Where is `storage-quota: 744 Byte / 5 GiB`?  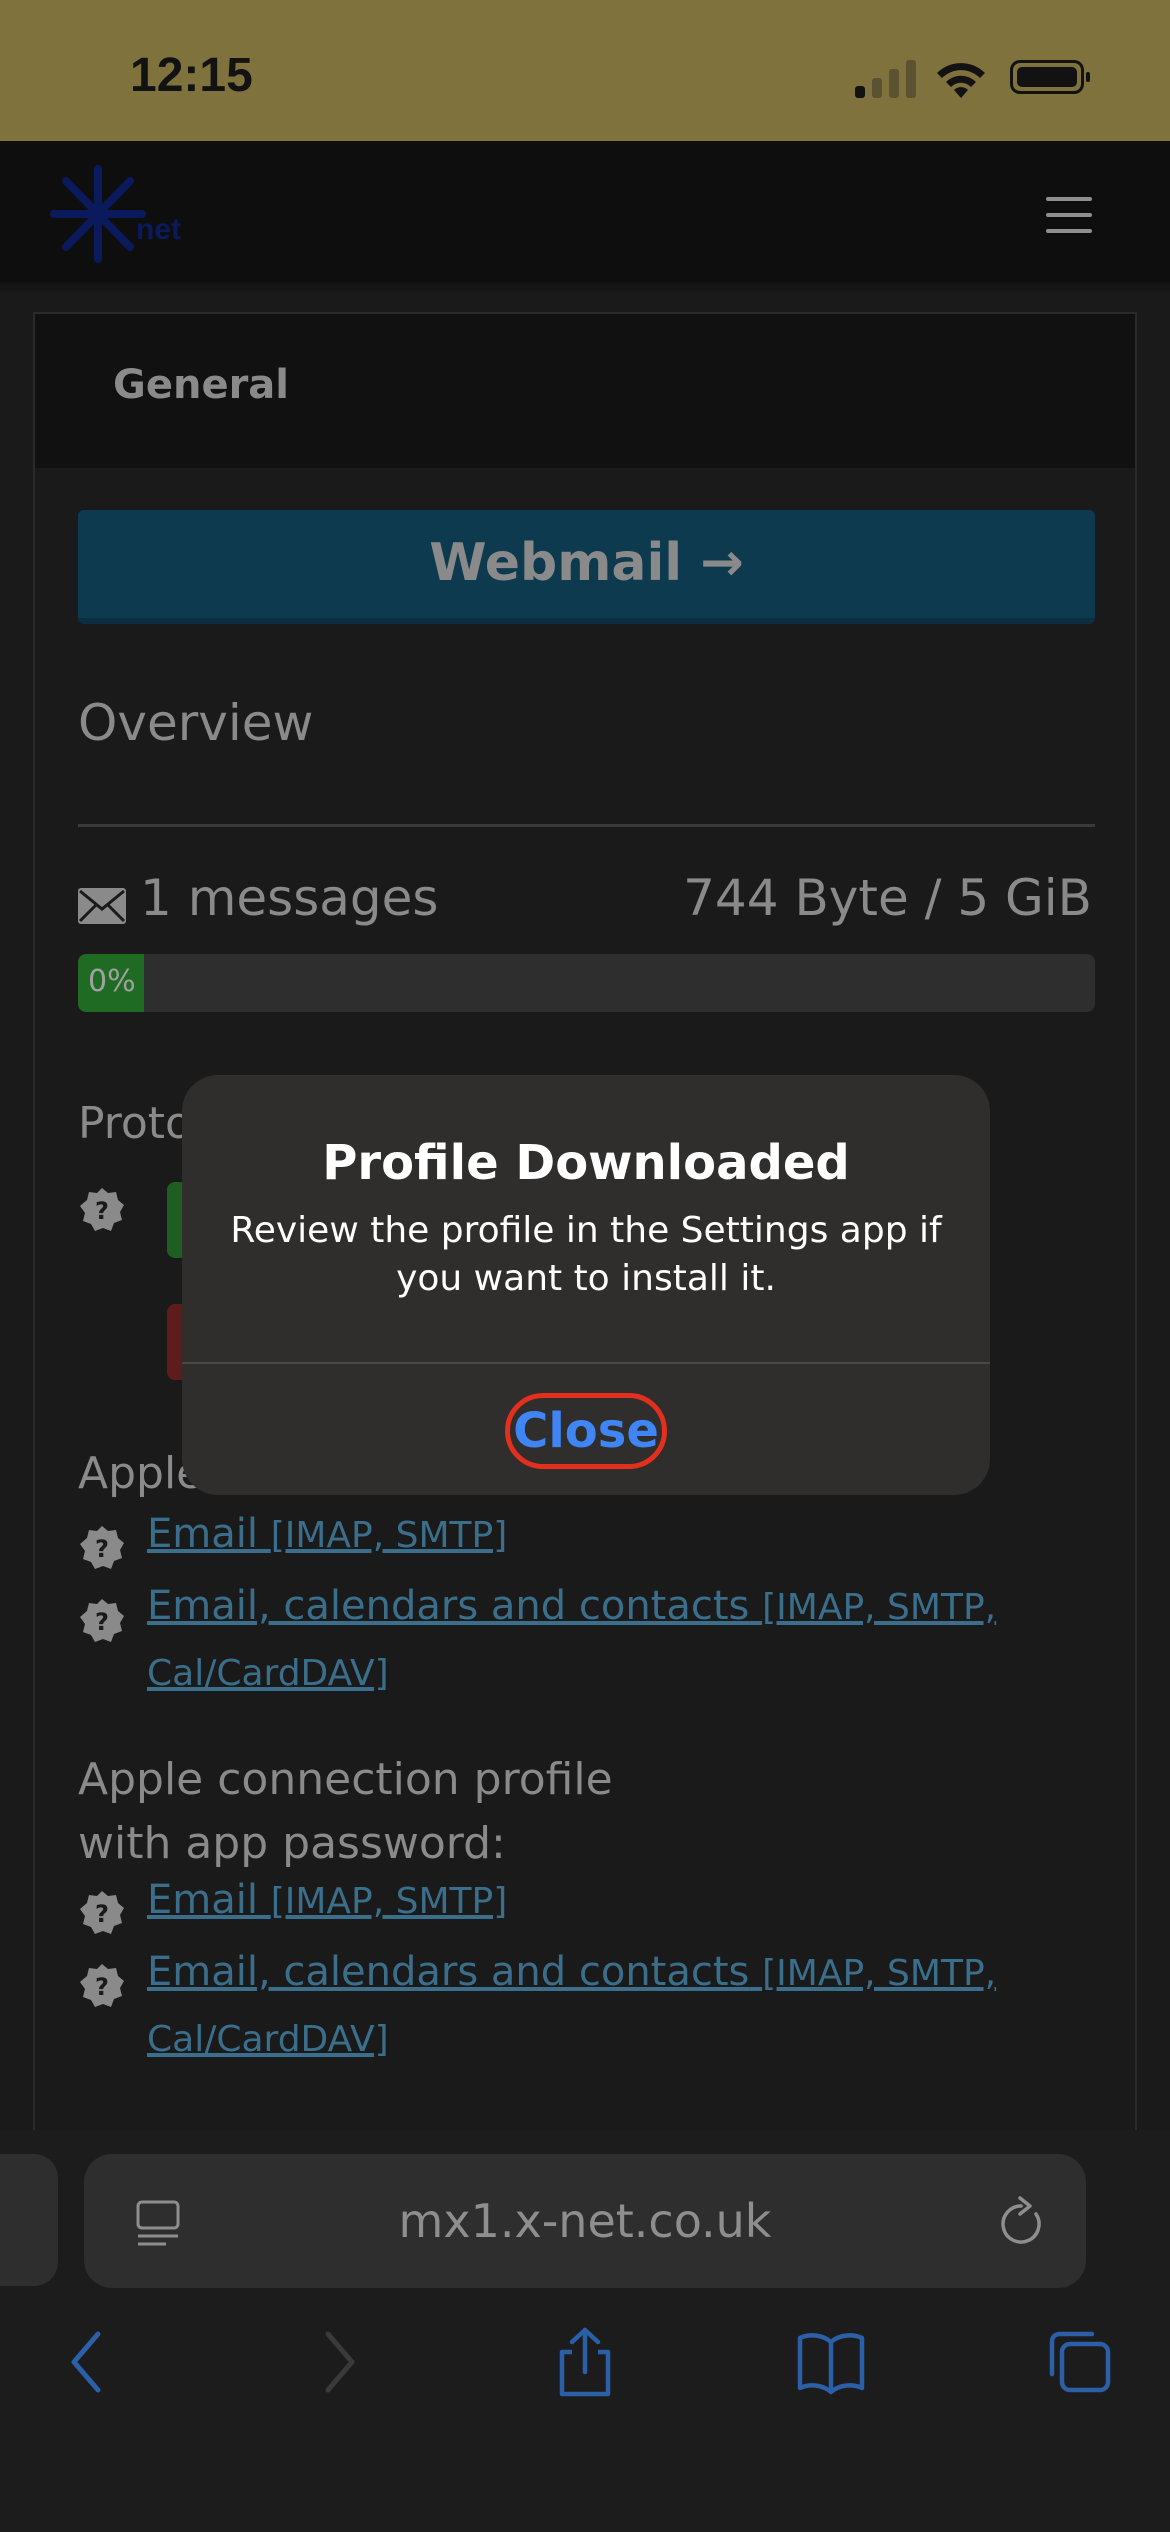 storage-quota: 744 Byte / 5 GiB is located at coordinates (887, 898).